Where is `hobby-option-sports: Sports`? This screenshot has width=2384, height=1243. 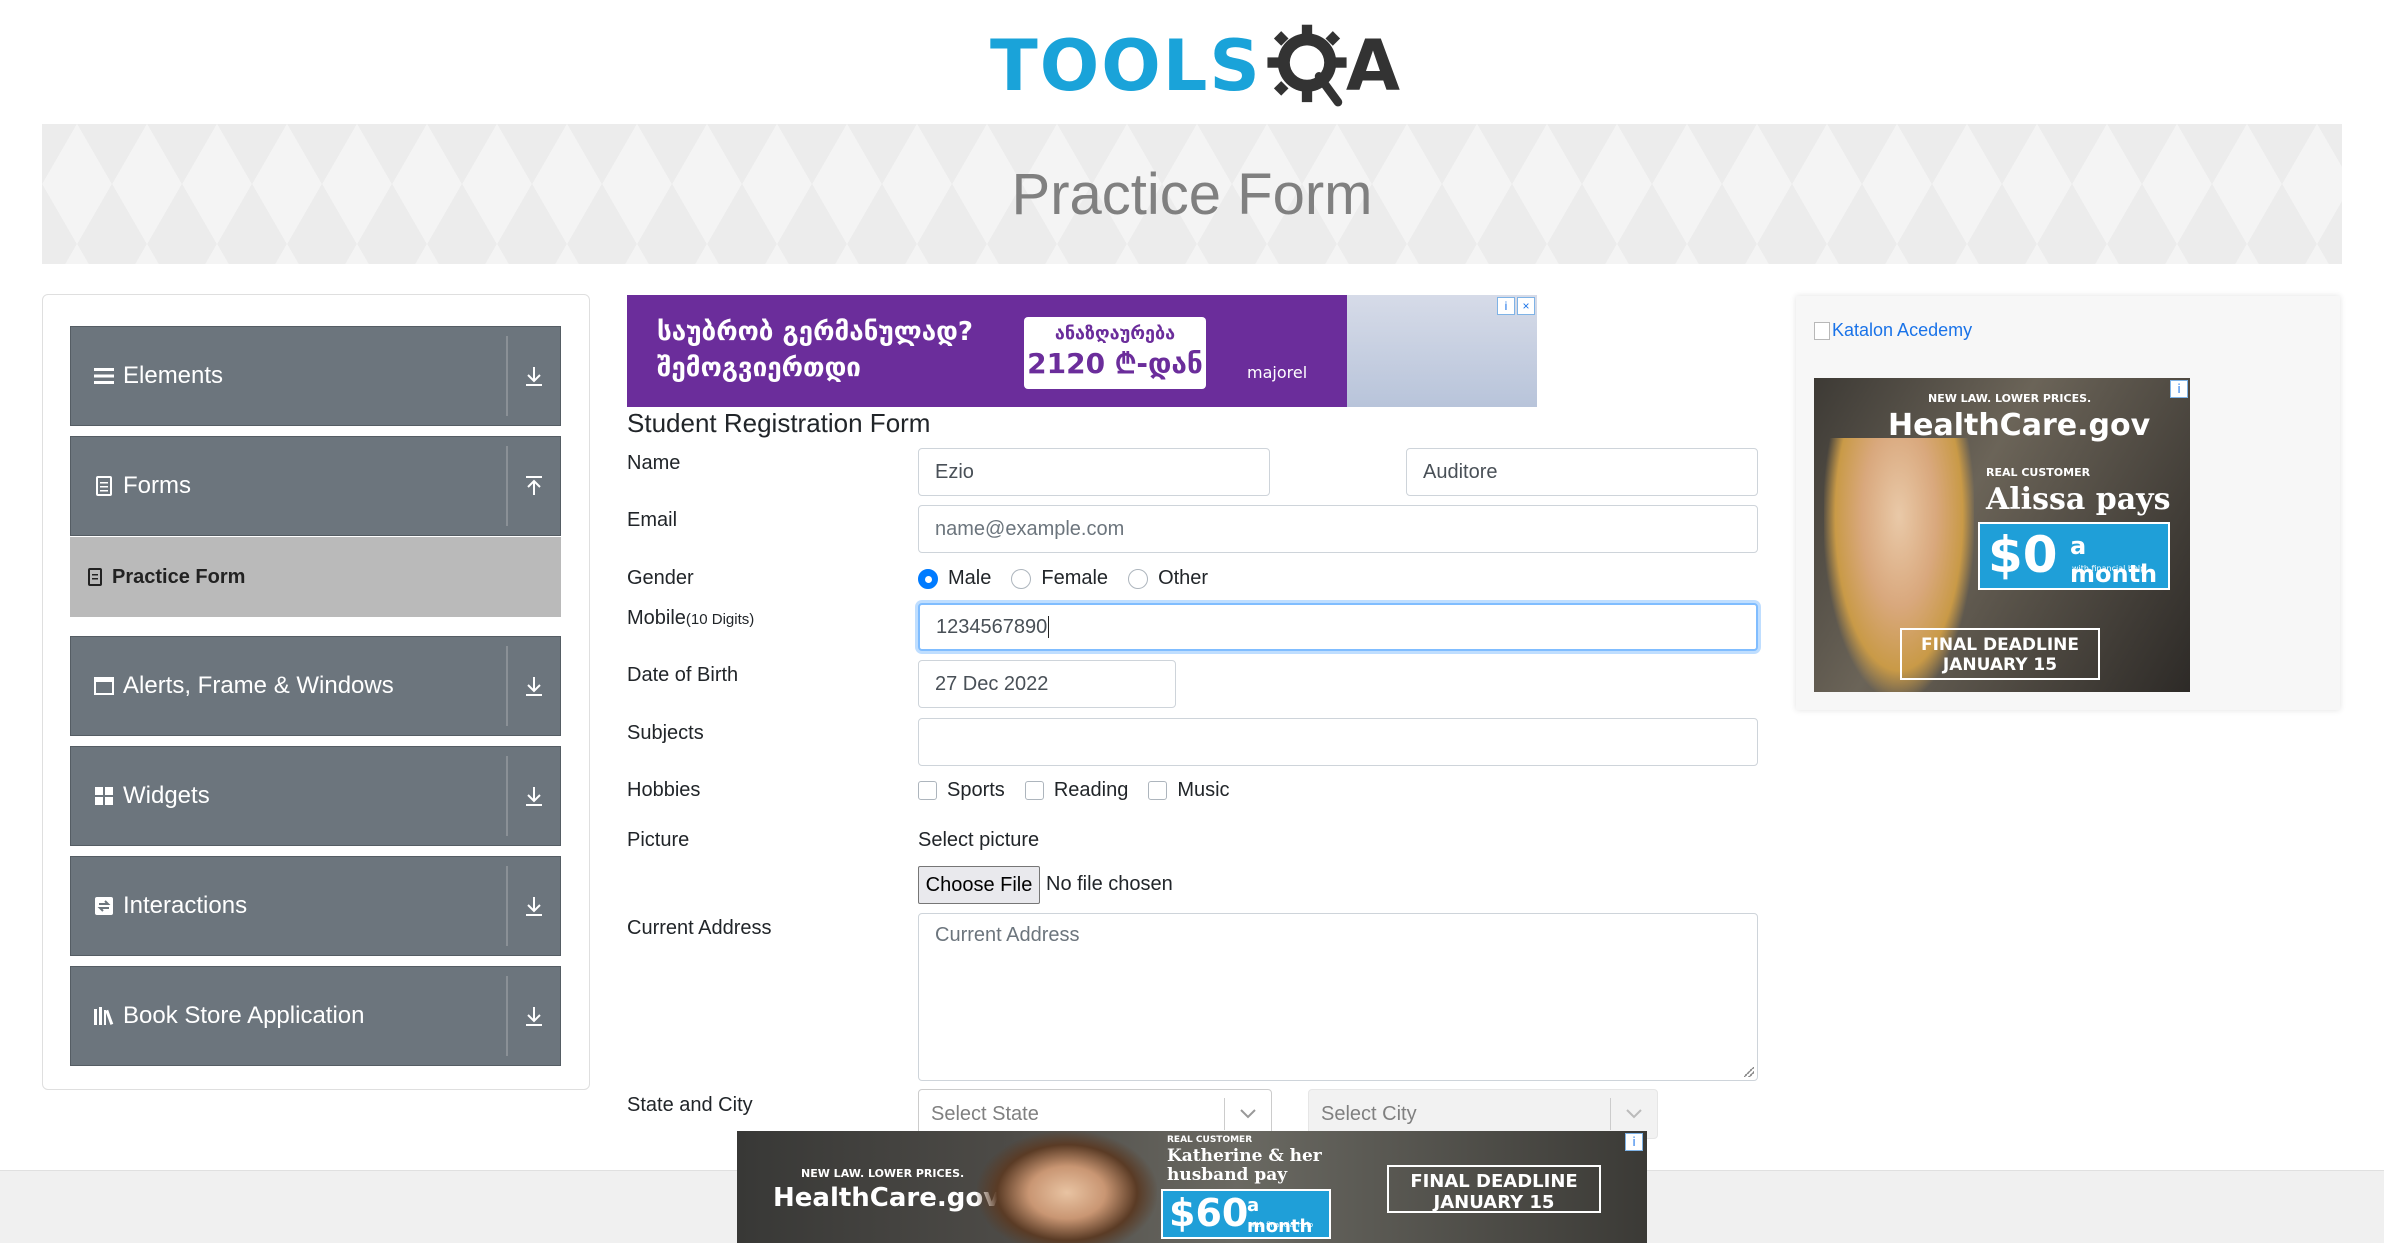
hobby-option-sports: Sports is located at coordinates (961, 790).